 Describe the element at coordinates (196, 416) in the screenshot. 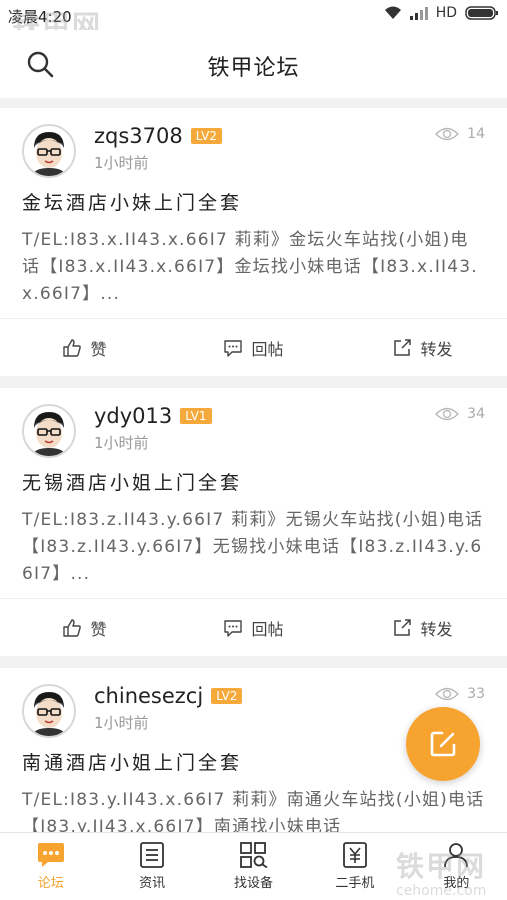

I see `level-badge: LV1` at that location.